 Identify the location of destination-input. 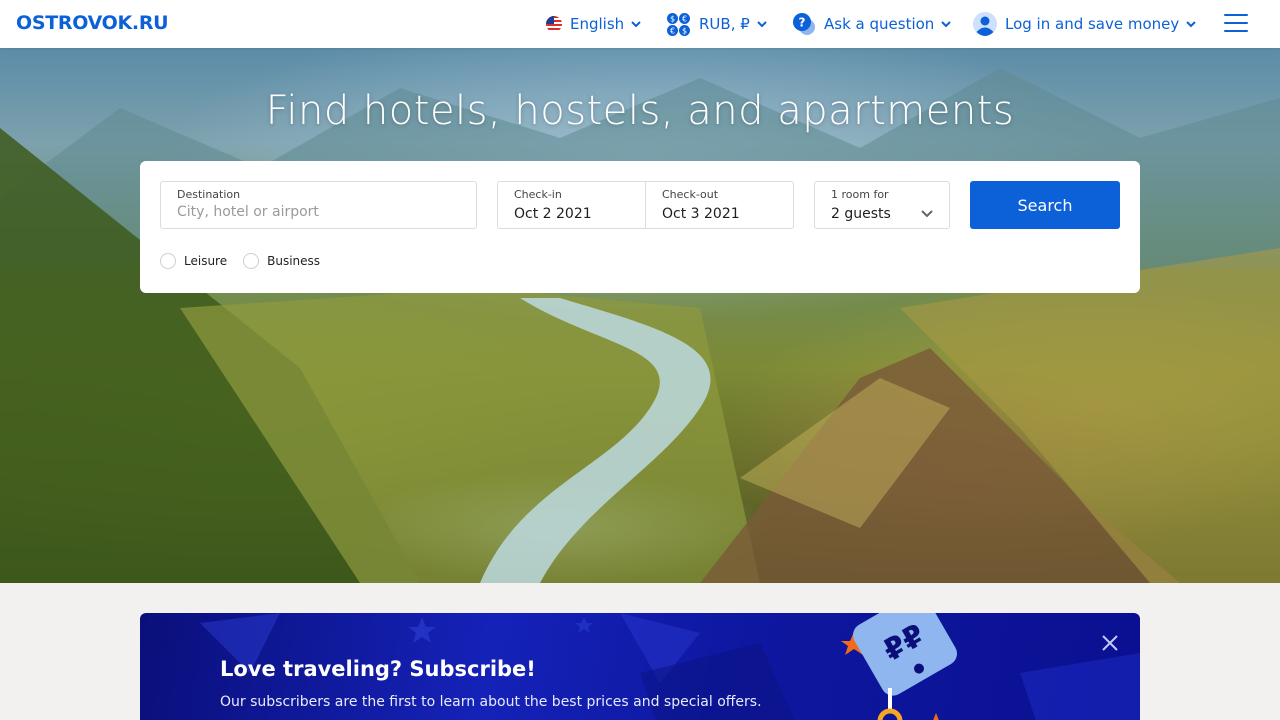
(322, 212).